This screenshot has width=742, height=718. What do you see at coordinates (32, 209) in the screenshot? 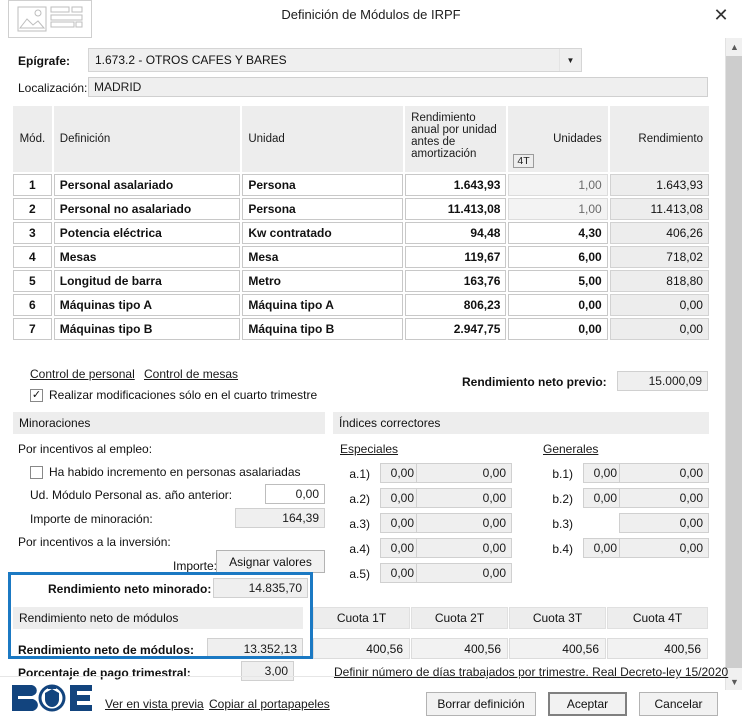
I see `cell-mod: 2` at bounding box center [32, 209].